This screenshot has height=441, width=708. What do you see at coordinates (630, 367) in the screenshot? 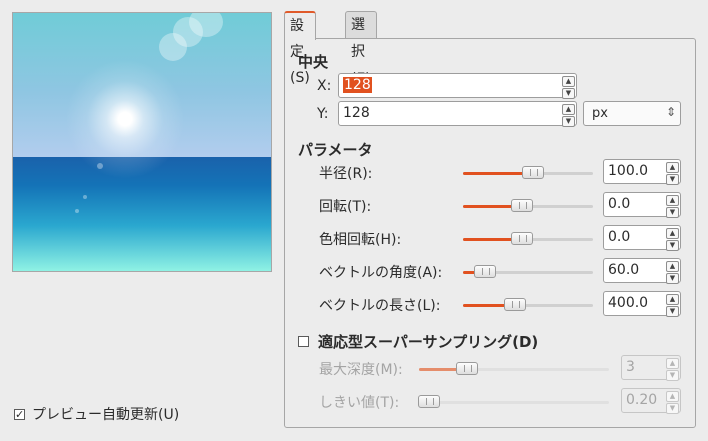
I see `max-depth-value: 3` at bounding box center [630, 367].